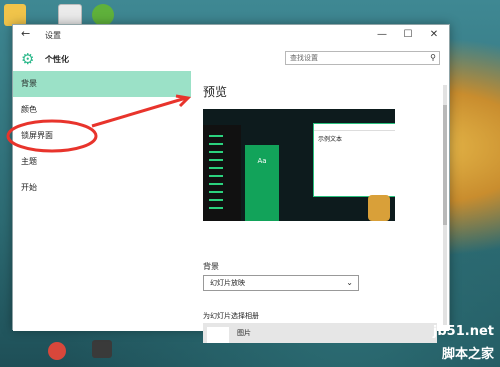 The width and height of the screenshot is (500, 367). I want to click on desktop-monitor-icon, so click(102, 349).